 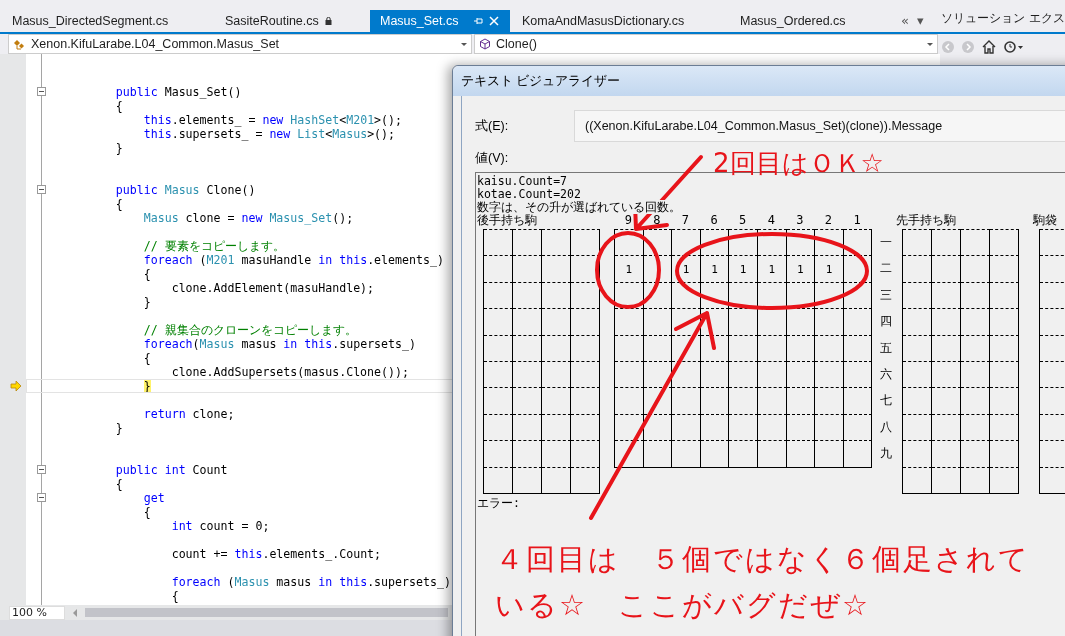 What do you see at coordinates (269, 134) in the screenshot?
I see `code-line: this.supersets_ = new List<Masus>();` at bounding box center [269, 134].